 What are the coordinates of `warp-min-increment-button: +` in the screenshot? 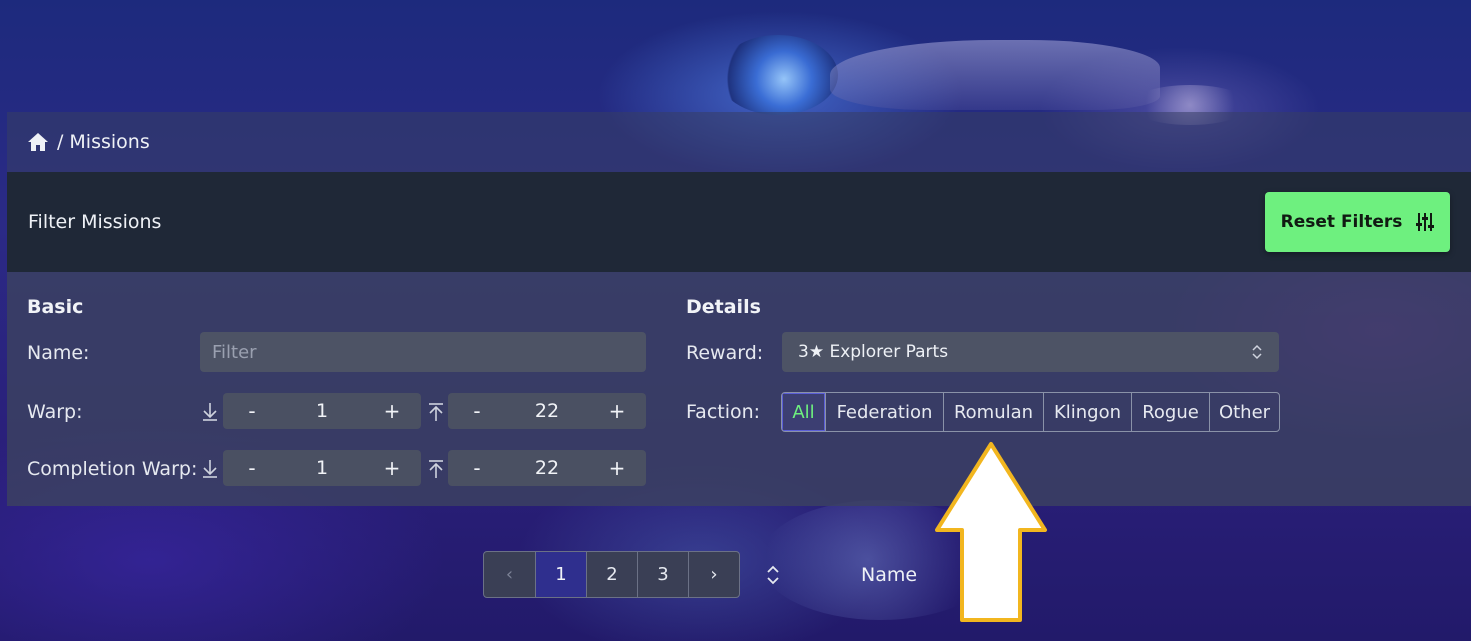 It's located at (392, 411).